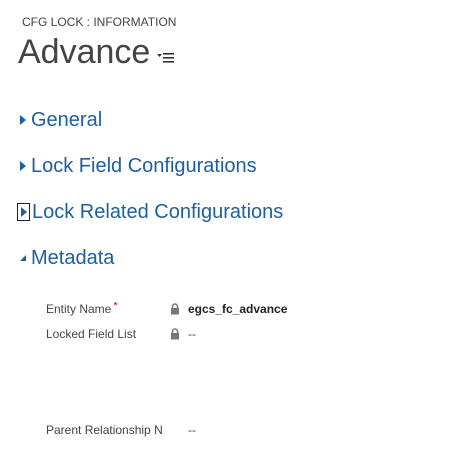 This screenshot has height=472, width=453. Describe the element at coordinates (67, 120) in the screenshot. I see `section-general-label: General` at that location.